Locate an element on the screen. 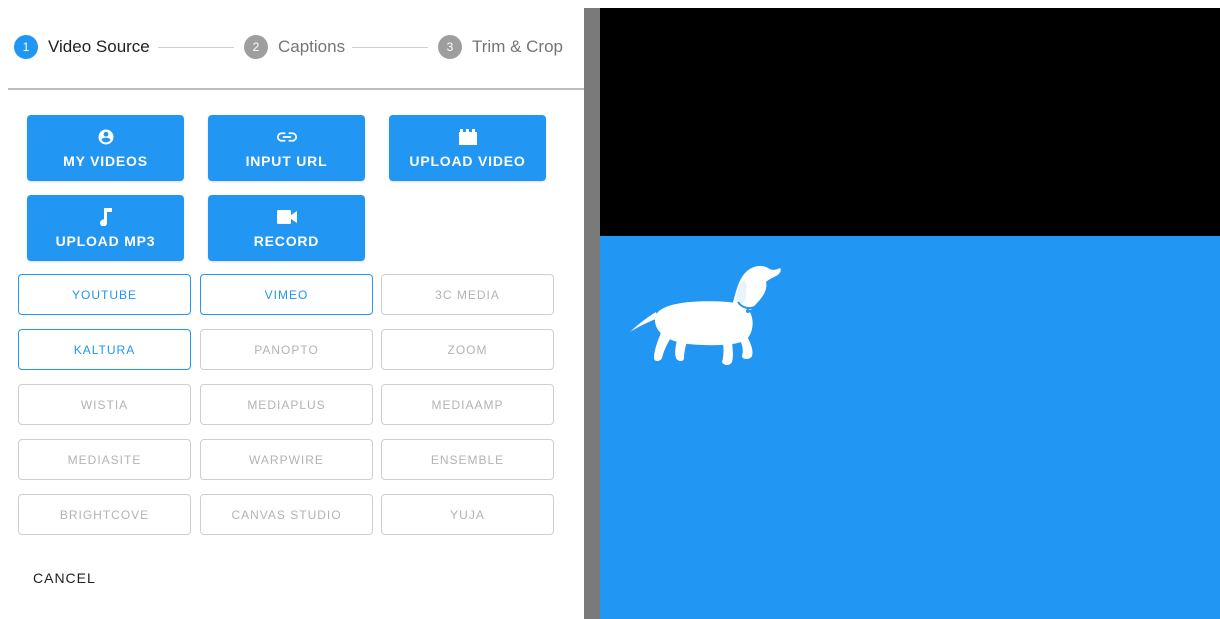 This screenshot has width=1220, height=619. button-label: UPLOAD MP3 is located at coordinates (105, 241).